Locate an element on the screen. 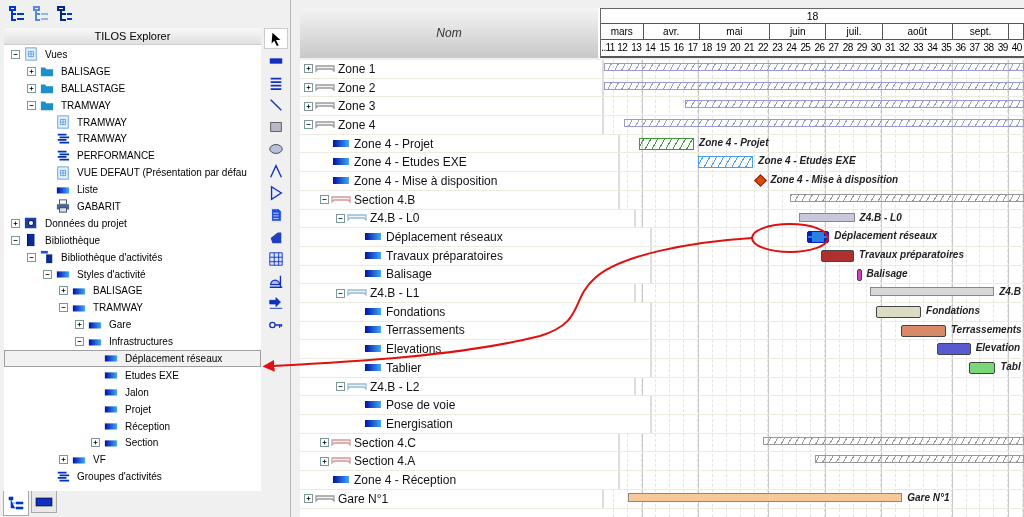  pointer-tool-button is located at coordinates (276, 38).